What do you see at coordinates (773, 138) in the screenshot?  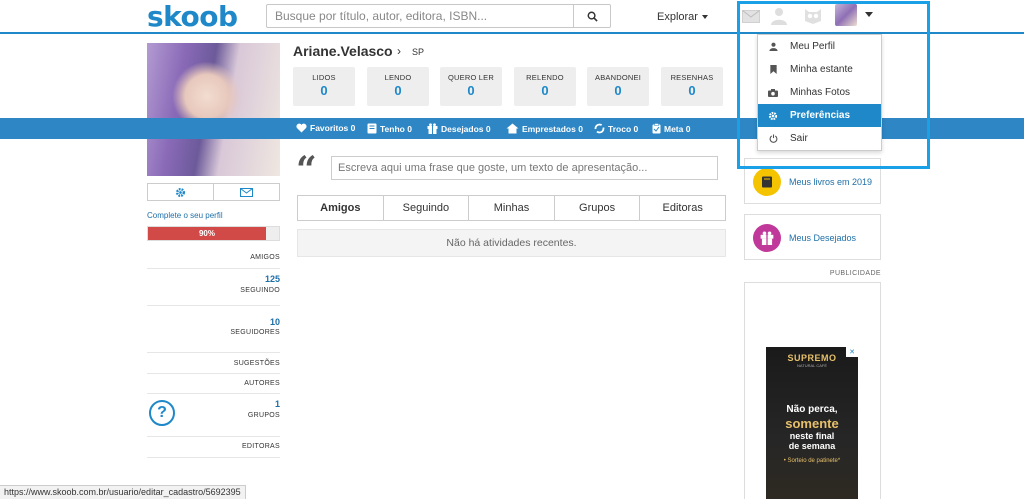 I see `power-icon` at bounding box center [773, 138].